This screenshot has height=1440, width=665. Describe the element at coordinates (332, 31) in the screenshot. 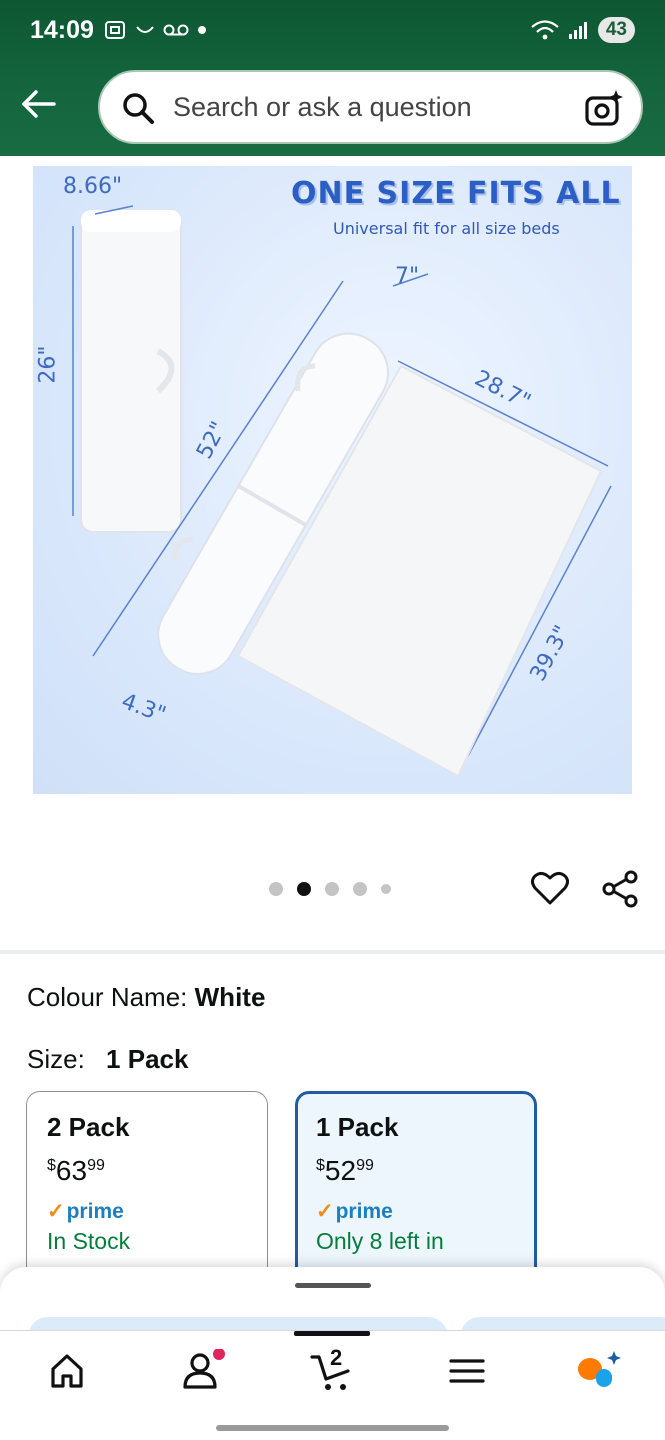

I see `status-bar: 14:09 43` at that location.